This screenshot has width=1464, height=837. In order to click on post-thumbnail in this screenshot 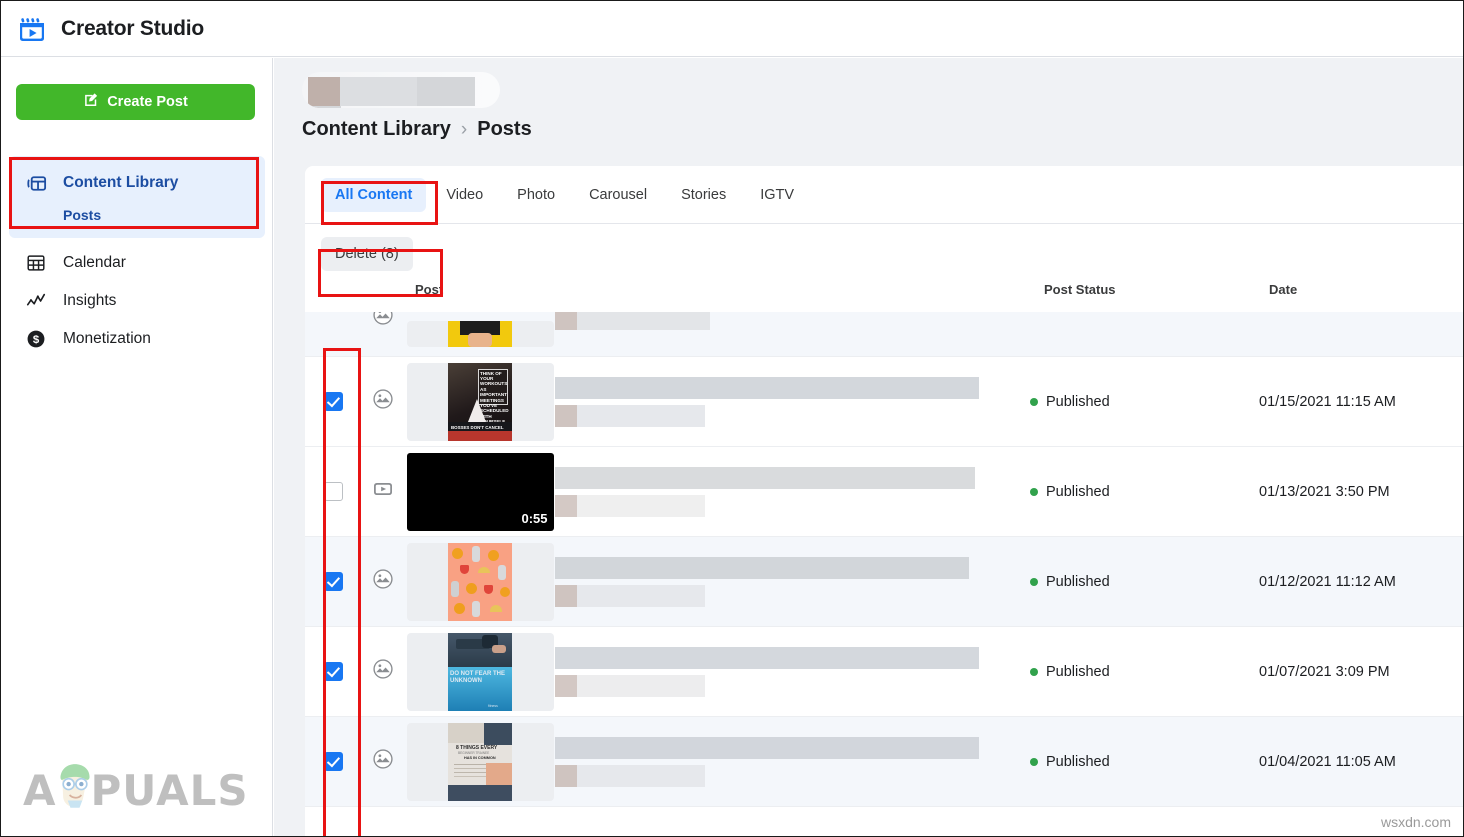, I will do `click(480, 581)`.